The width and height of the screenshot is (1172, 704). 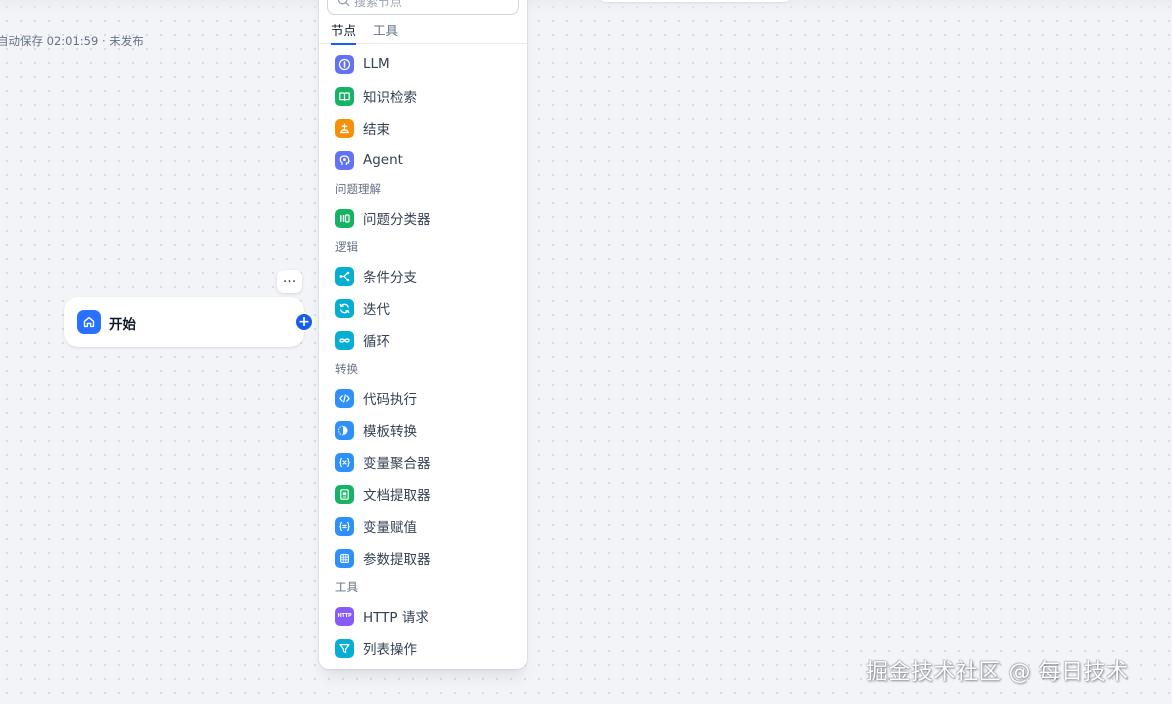 What do you see at coordinates (344, 558) in the screenshot?
I see `parameter-extractor-icon` at bounding box center [344, 558].